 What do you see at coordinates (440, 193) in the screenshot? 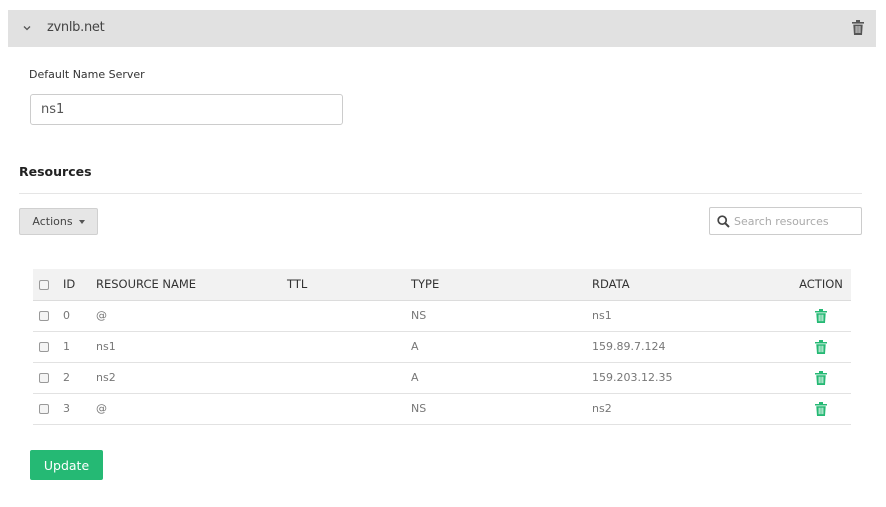
I see `divider` at bounding box center [440, 193].